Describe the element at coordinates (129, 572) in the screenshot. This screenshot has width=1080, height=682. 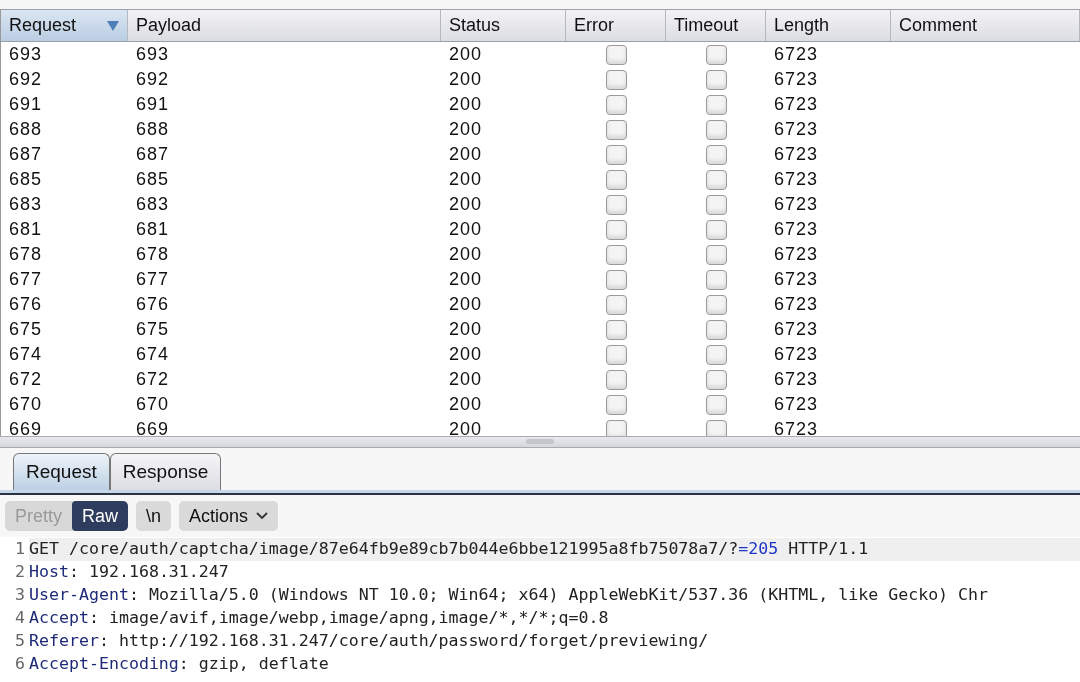
I see `code-line: Host: 192.168.31.247` at that location.